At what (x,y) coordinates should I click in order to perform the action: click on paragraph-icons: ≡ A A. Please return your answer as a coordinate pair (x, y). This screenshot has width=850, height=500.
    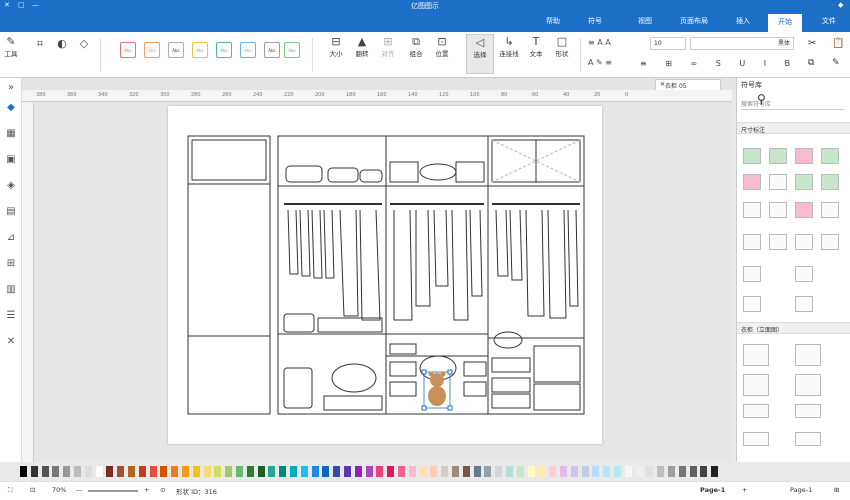
    Looking at the image, I should click on (599, 42).